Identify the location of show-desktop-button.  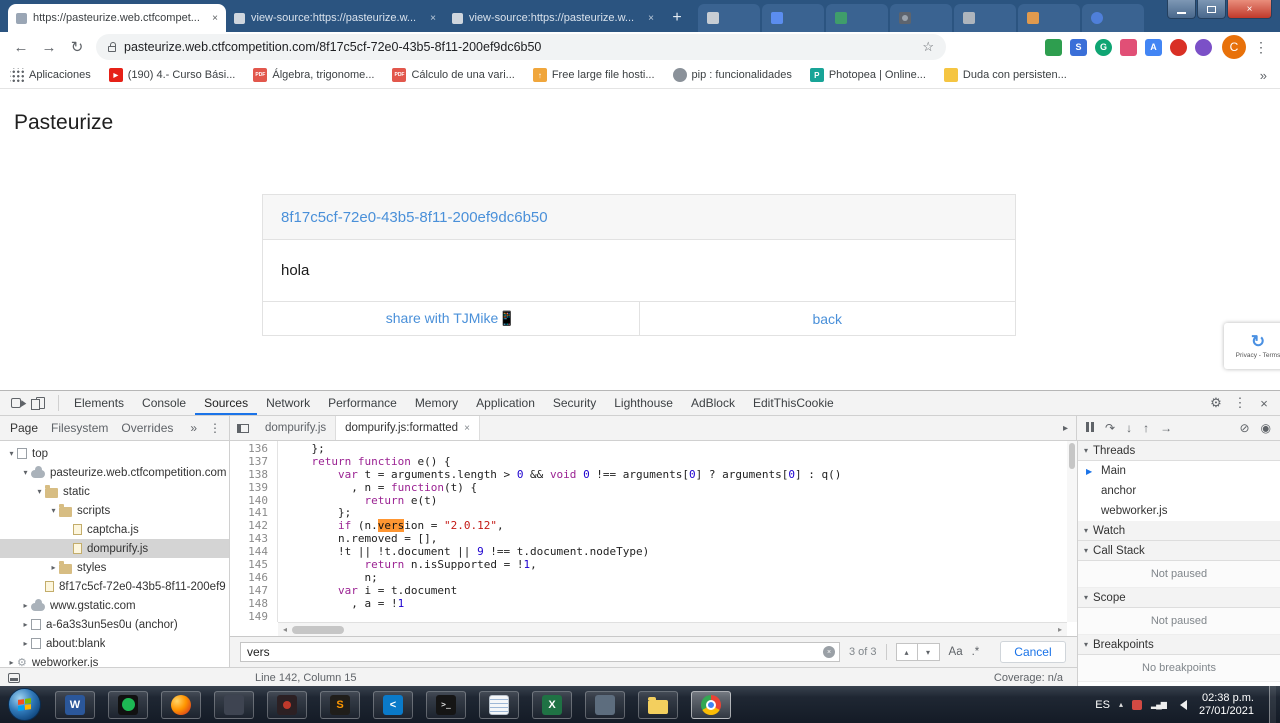
(1272, 704).